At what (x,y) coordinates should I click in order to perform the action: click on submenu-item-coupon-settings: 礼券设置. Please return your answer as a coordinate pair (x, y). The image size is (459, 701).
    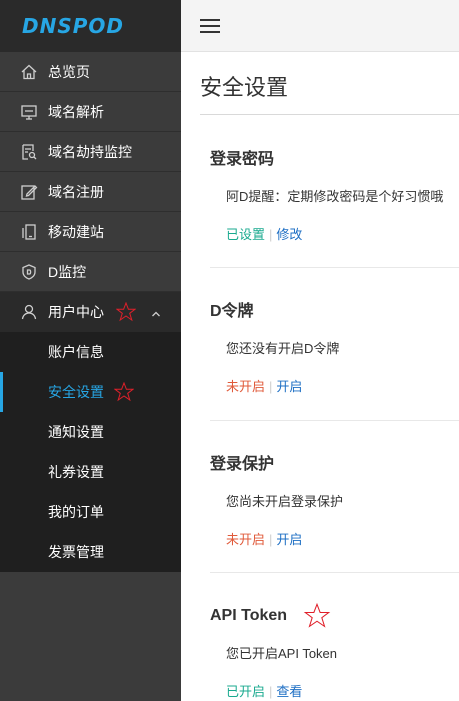
    Looking at the image, I should click on (90, 472).